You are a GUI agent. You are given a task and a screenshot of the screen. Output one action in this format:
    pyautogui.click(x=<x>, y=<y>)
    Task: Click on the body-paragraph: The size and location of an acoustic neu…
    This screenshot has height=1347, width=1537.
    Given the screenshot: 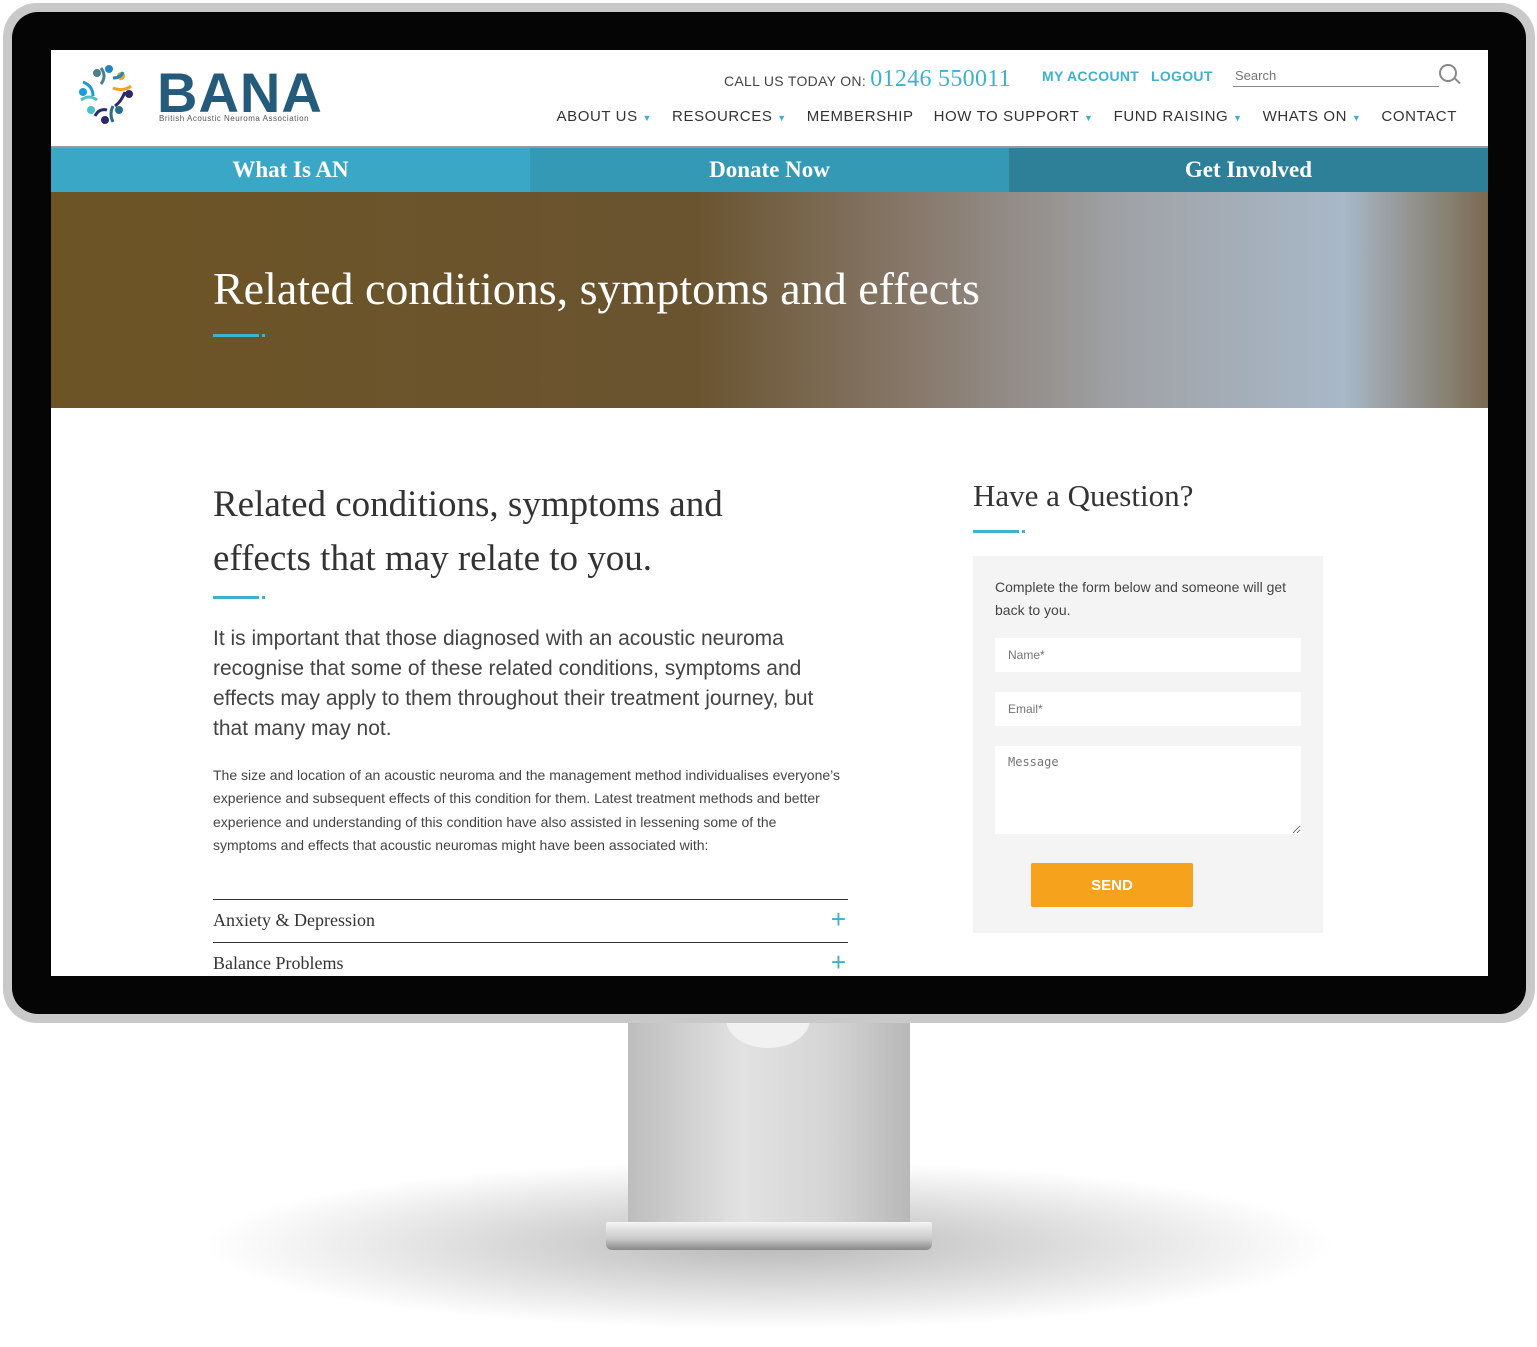 What is the action you would take?
    pyautogui.click(x=527, y=810)
    